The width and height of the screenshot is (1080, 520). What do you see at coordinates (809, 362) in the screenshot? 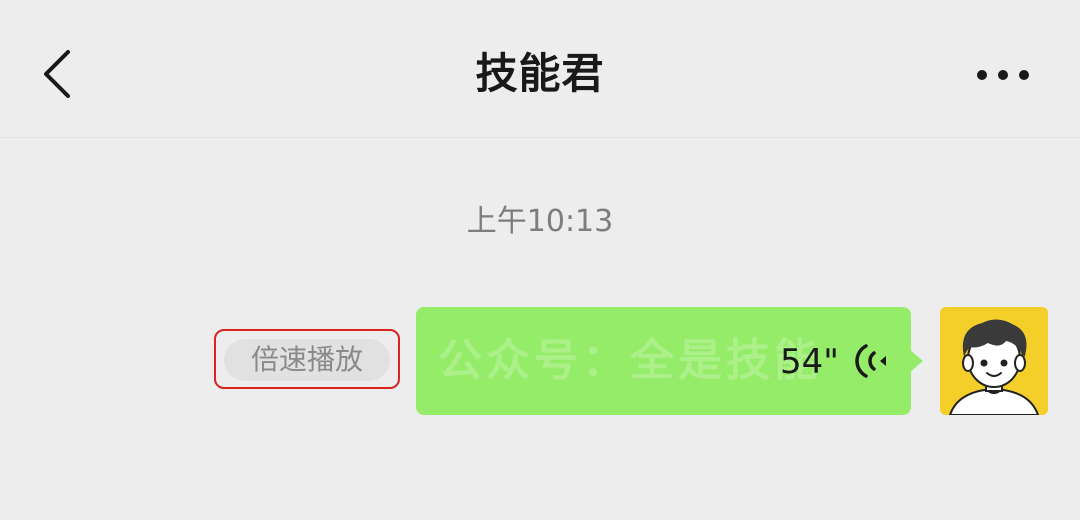
I see `voice-duration: 54"` at bounding box center [809, 362].